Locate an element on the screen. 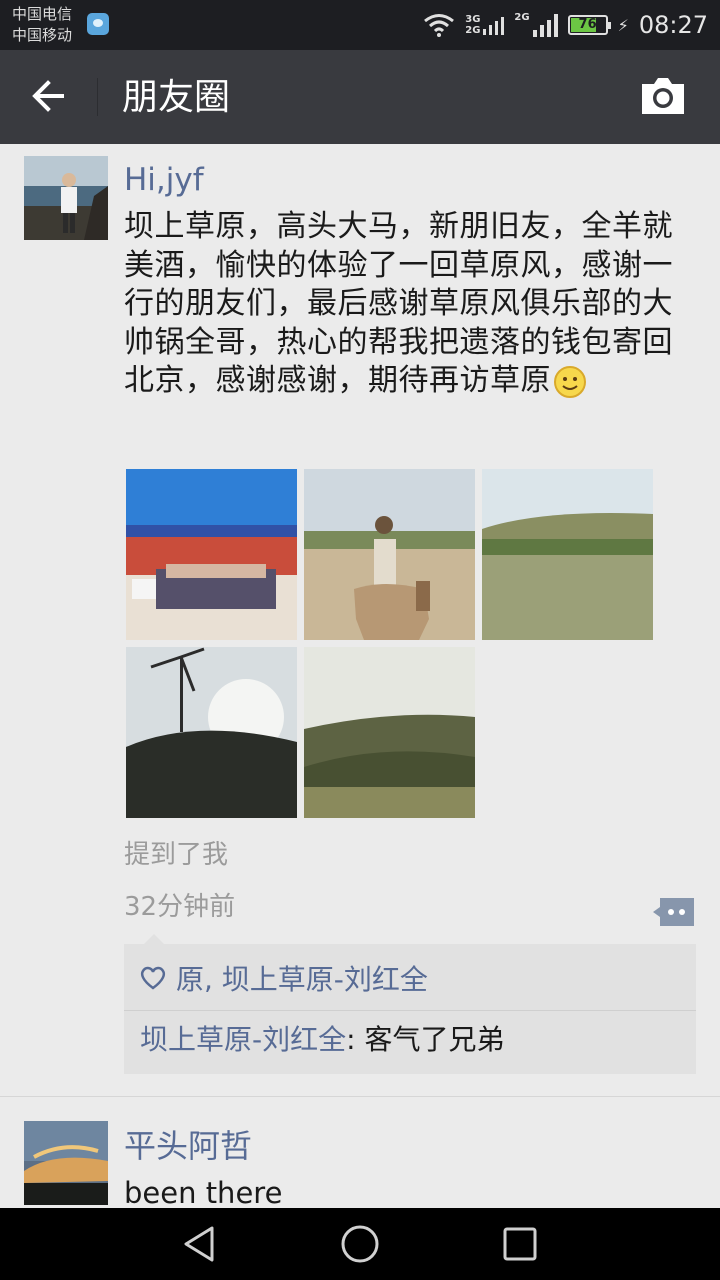  signal-group-2: 2G is located at coordinates (536, 25).